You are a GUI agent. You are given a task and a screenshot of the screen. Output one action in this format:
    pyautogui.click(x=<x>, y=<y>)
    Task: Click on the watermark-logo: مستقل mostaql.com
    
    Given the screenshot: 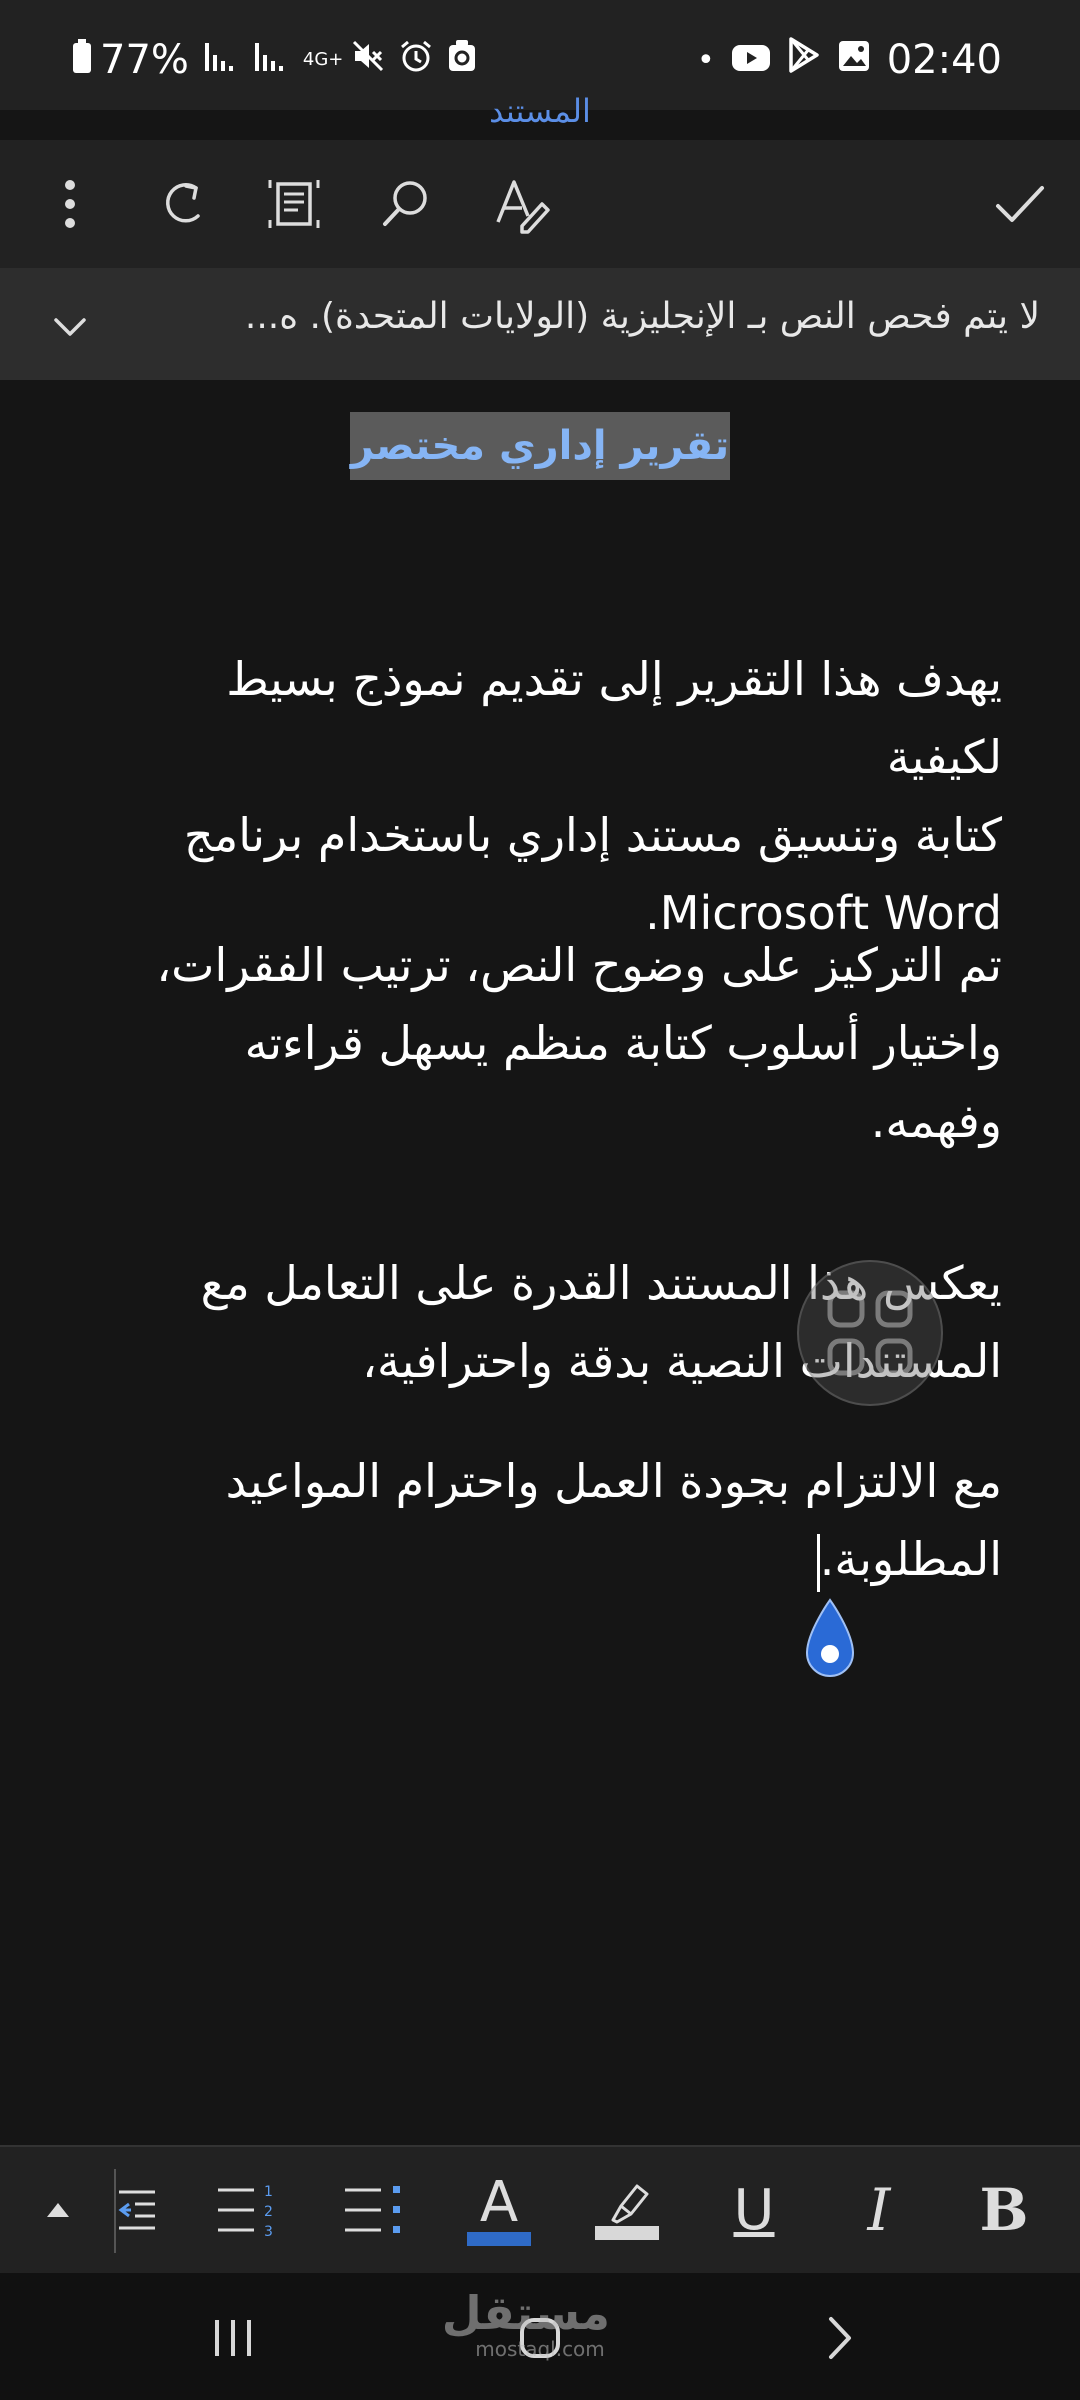 What is the action you would take?
    pyautogui.click(x=525, y=2323)
    